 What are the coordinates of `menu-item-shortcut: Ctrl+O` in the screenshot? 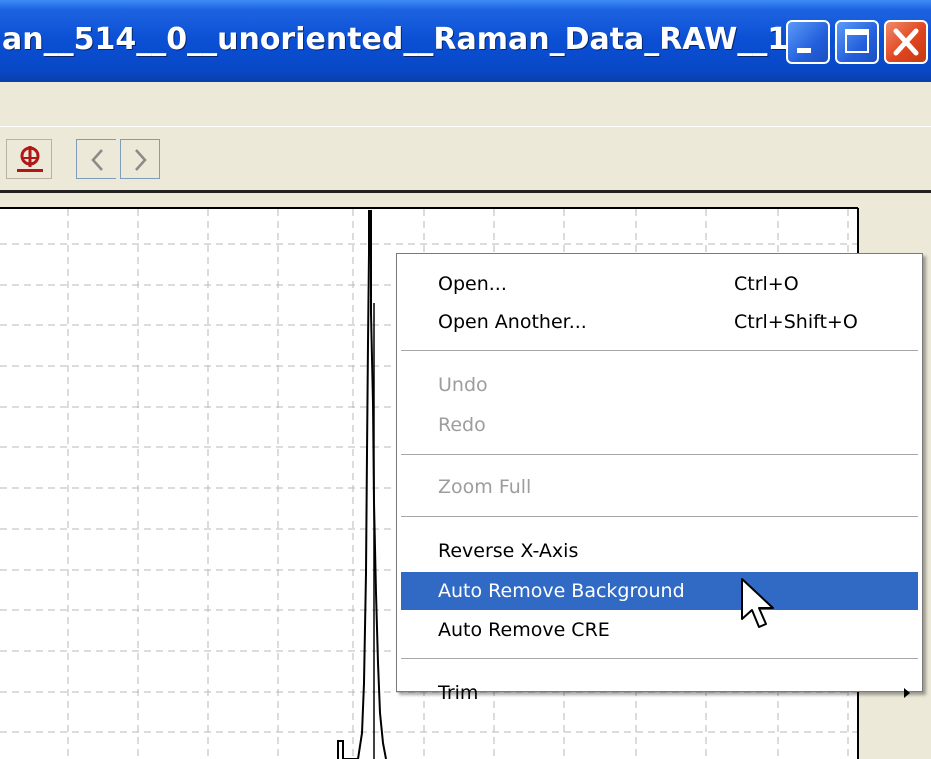 It's located at (766, 284).